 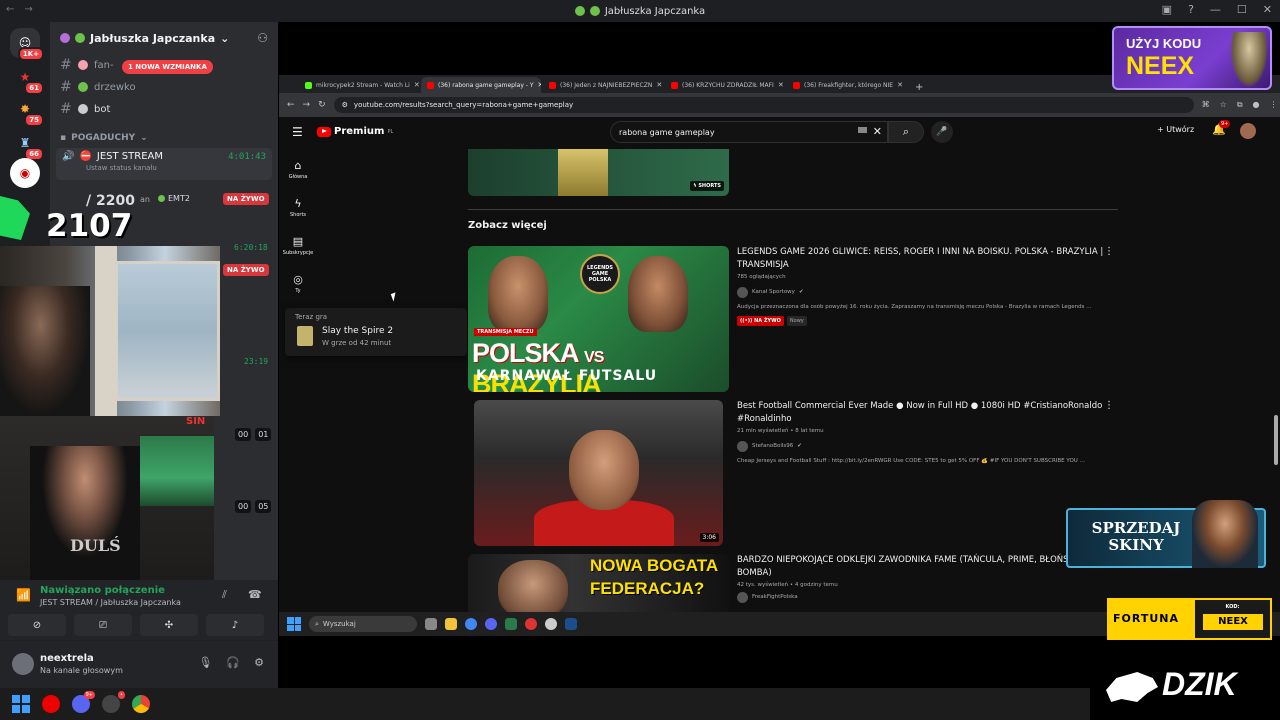 I want to click on shorts-thumbnail: ϟ SHORTS, so click(x=598, y=172).